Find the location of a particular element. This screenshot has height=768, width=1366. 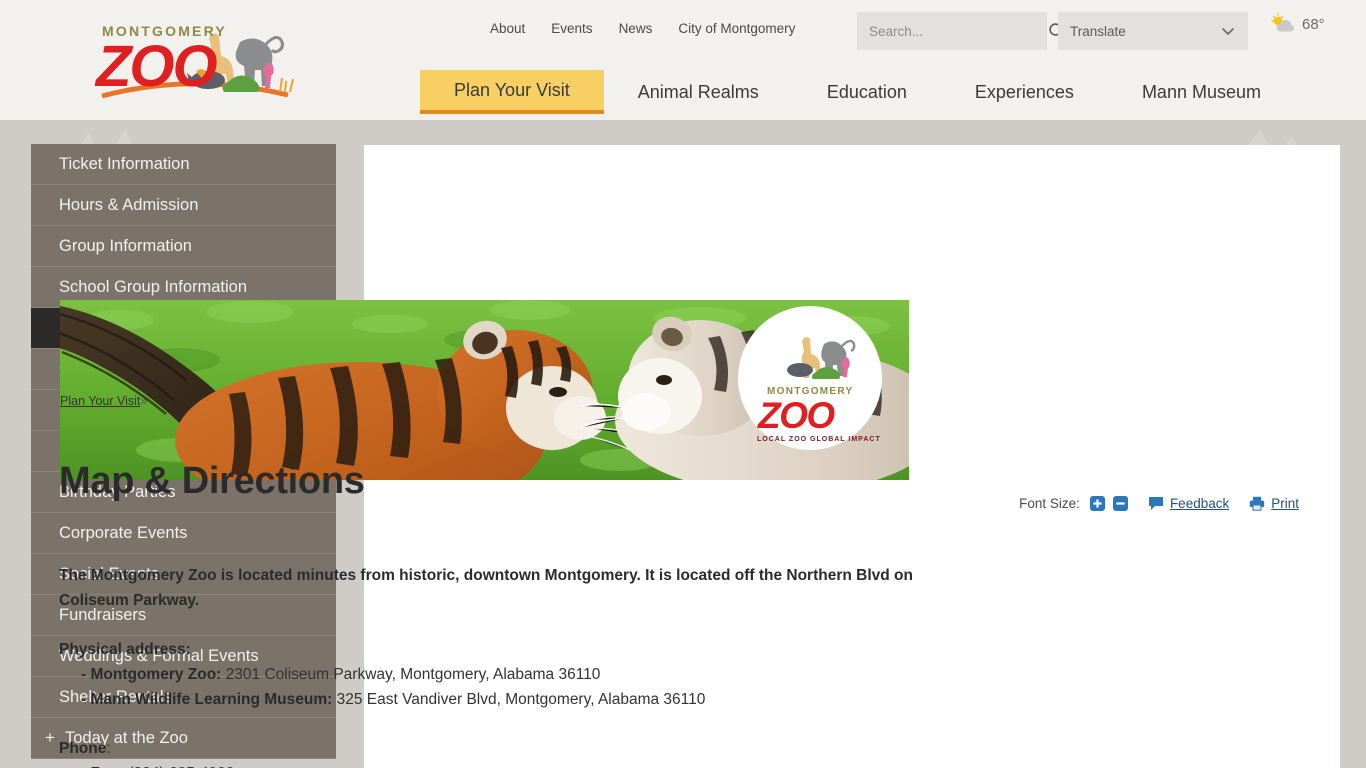

site-logo: MONTGOMERY ZOO is located at coordinates (198, 60).